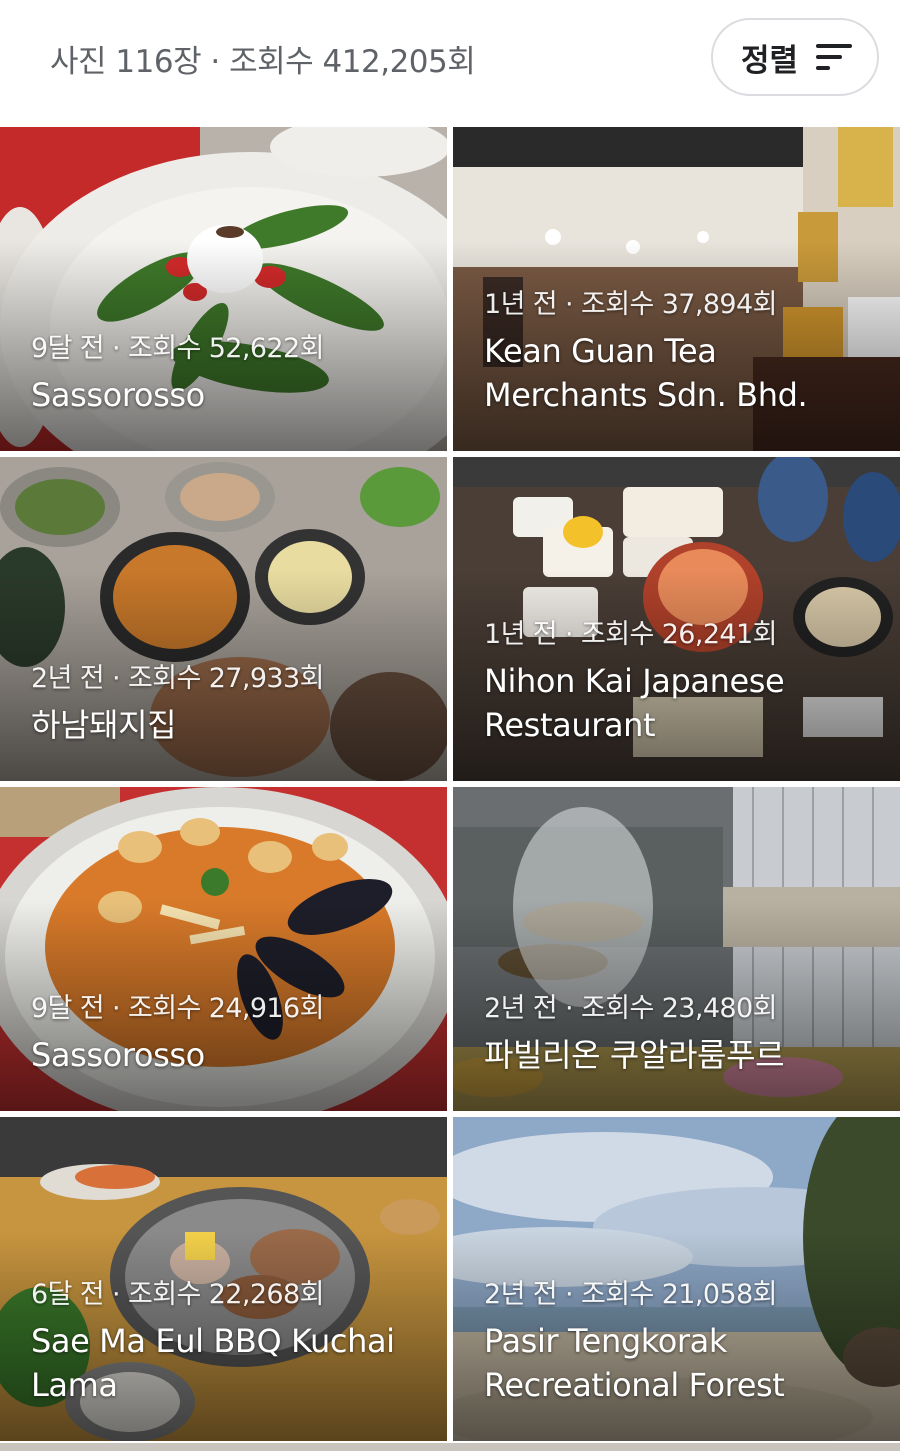  I want to click on photo-caption: 9달 전 · 조회수 24,916회 Sassorosso, so click(233, 1031).